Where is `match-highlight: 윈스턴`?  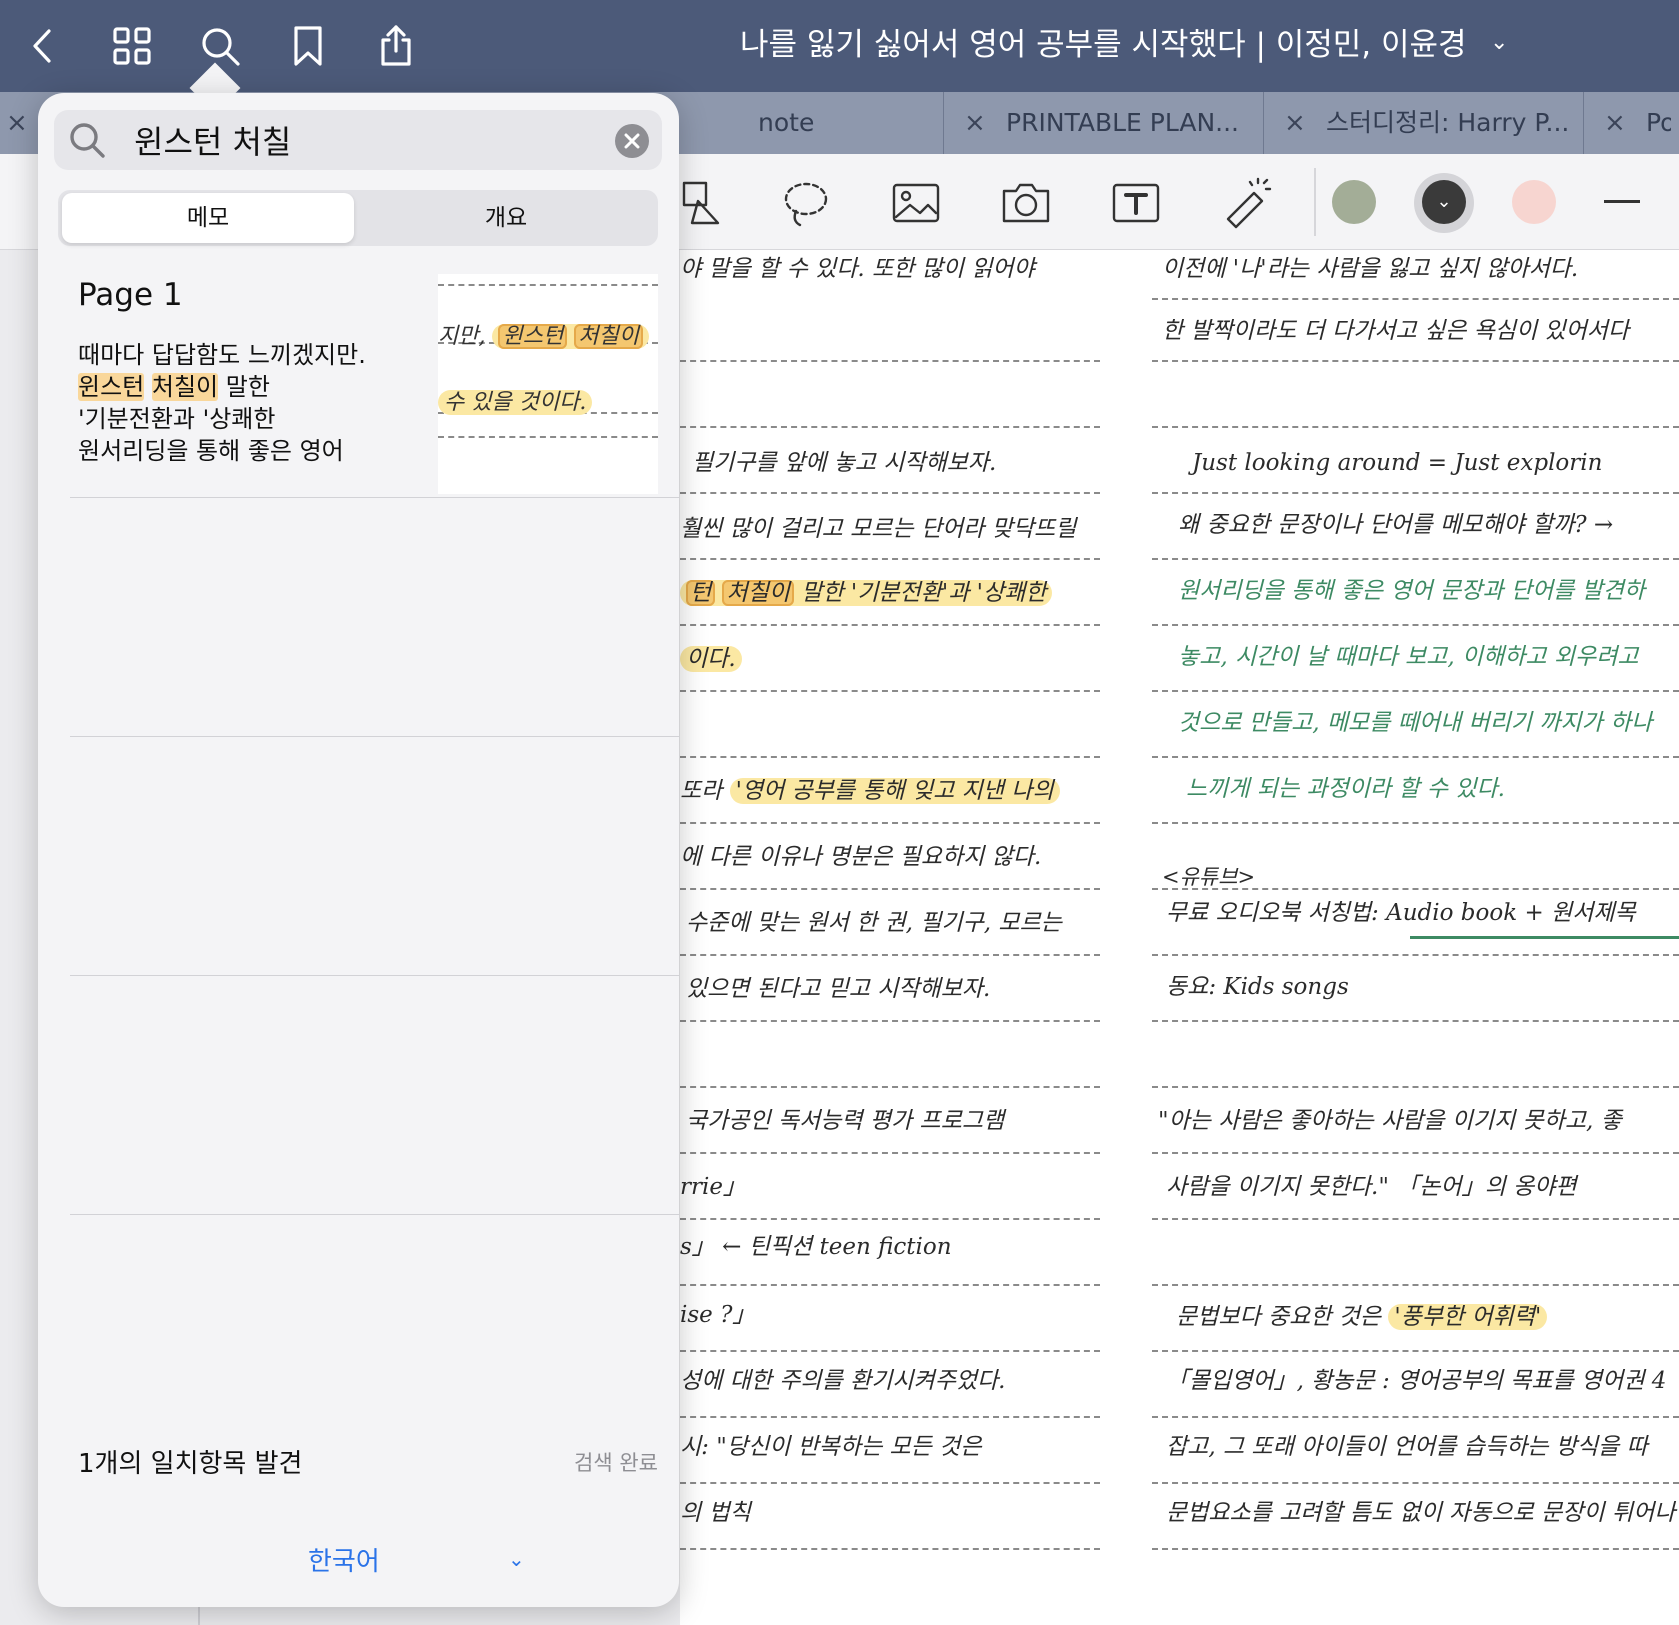
match-highlight: 윈스턴 is located at coordinates (111, 387).